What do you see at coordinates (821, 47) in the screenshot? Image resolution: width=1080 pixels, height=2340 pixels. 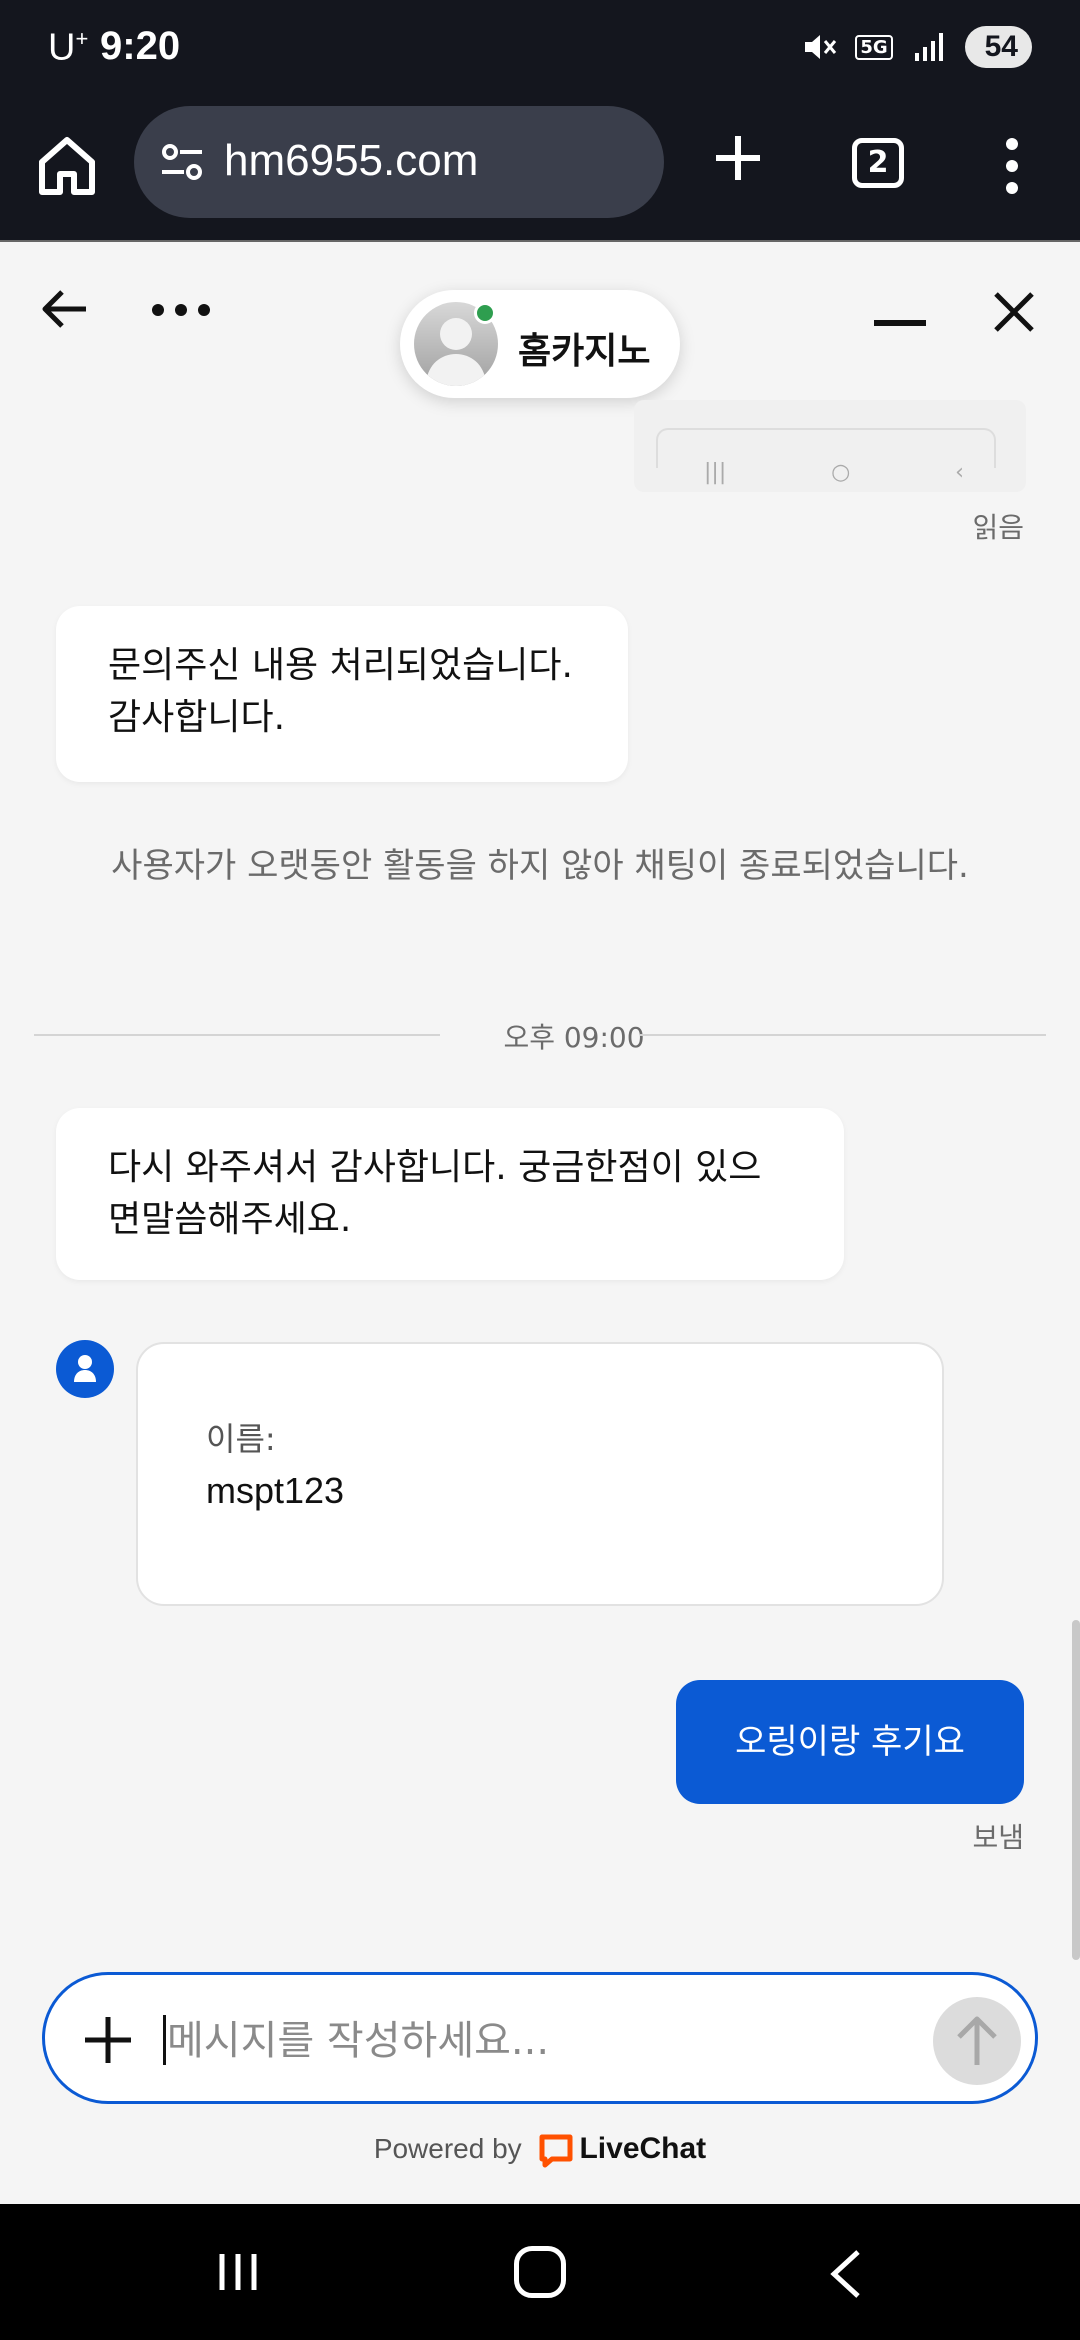 I see `mute-icon` at bounding box center [821, 47].